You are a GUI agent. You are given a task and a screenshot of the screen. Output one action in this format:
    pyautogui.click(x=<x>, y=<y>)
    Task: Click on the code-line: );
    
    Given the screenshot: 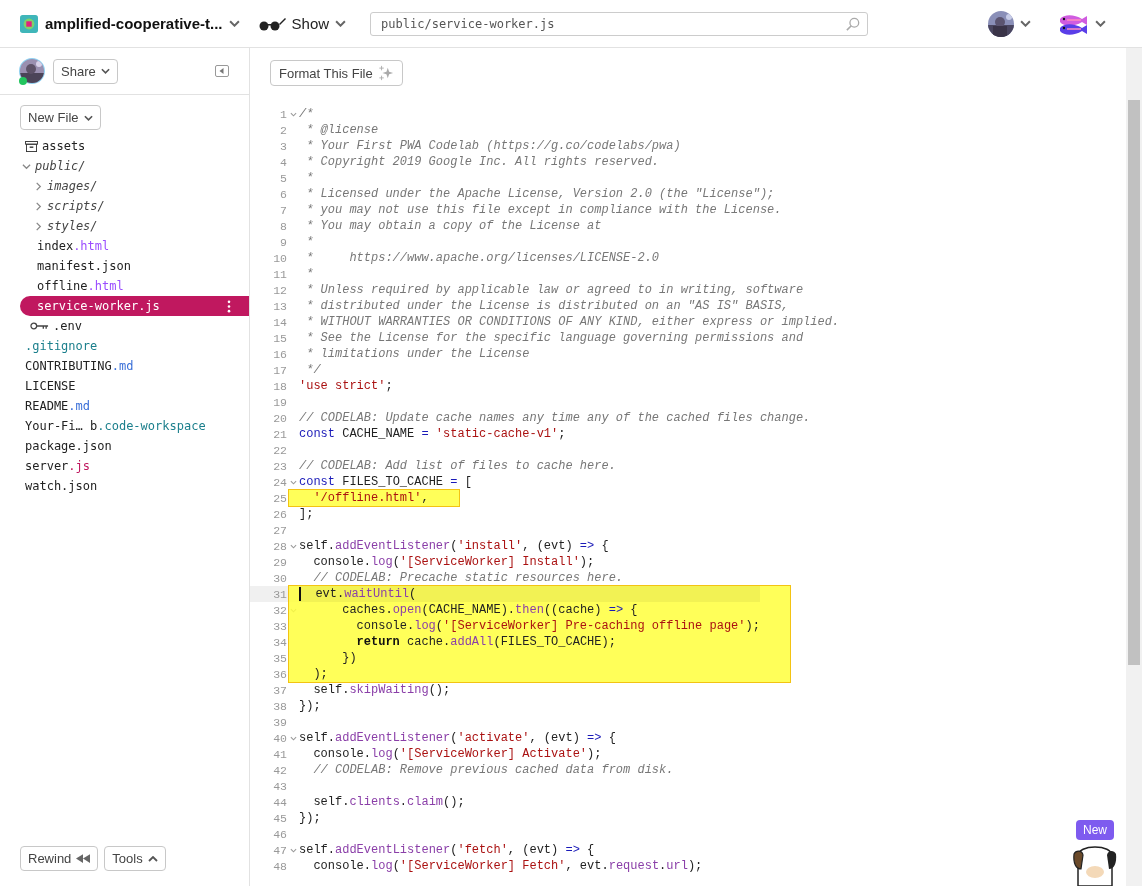 What is the action you would take?
    pyautogui.click(x=320, y=674)
    